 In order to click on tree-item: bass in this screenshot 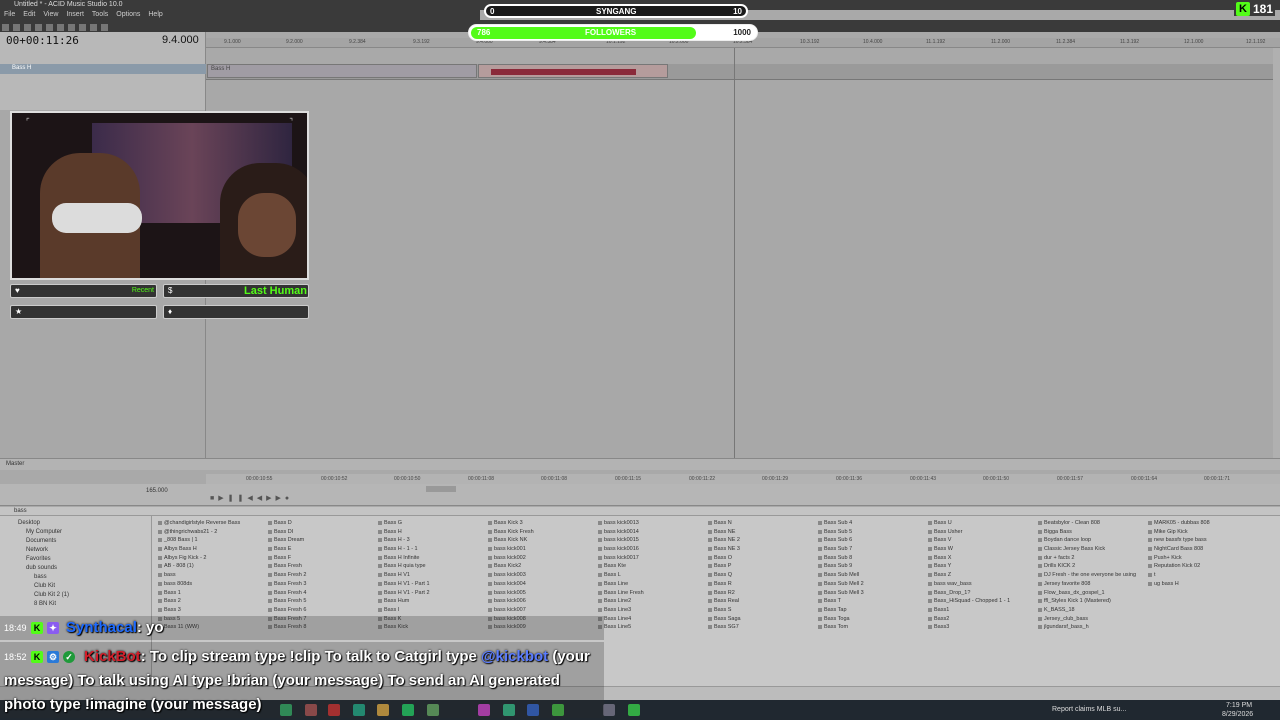, I will do `click(75, 577)`.